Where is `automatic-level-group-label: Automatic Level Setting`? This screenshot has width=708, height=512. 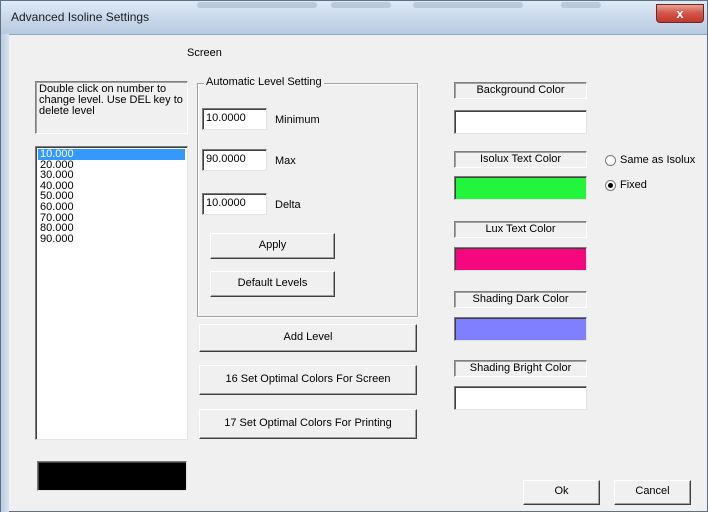 automatic-level-group-label: Automatic Level Setting is located at coordinates (264, 82).